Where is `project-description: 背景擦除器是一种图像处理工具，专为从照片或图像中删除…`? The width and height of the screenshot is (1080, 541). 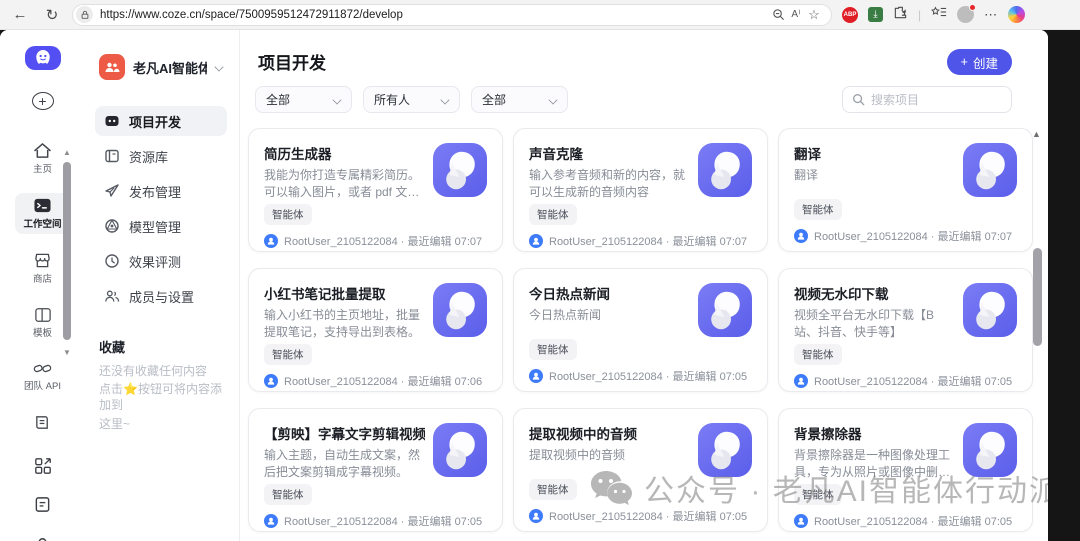
project-description: 背景擦除器是一种图像处理工具，专为从照片或图像中删除… is located at coordinates (872, 464).